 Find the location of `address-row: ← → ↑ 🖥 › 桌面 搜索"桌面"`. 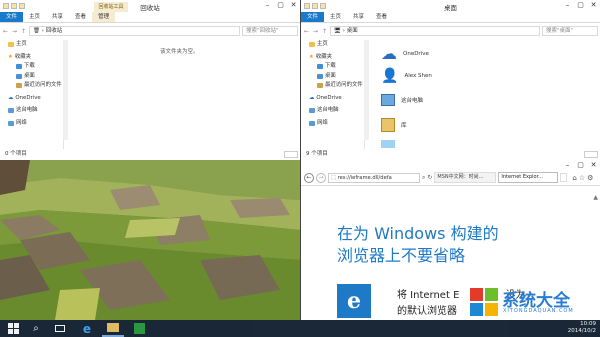

address-row: ← → ↑ 🖥 › 桌面 搜索"桌面" is located at coordinates (450, 31).